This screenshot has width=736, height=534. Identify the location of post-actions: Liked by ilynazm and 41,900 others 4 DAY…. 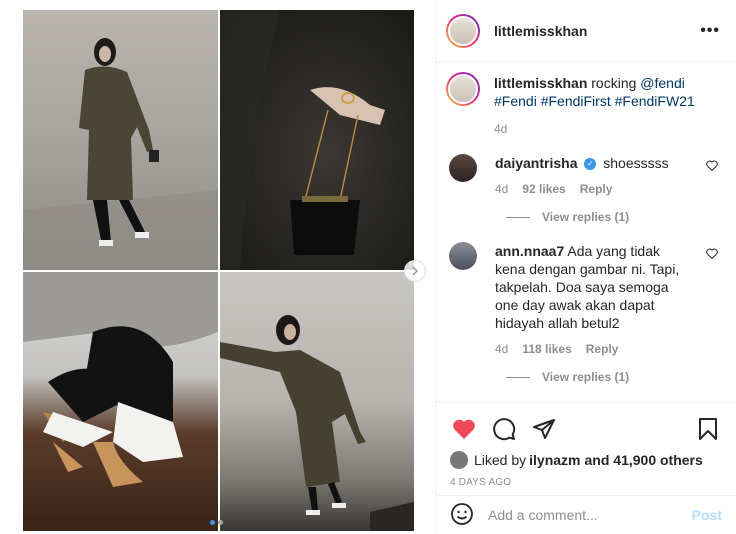
(586, 445).